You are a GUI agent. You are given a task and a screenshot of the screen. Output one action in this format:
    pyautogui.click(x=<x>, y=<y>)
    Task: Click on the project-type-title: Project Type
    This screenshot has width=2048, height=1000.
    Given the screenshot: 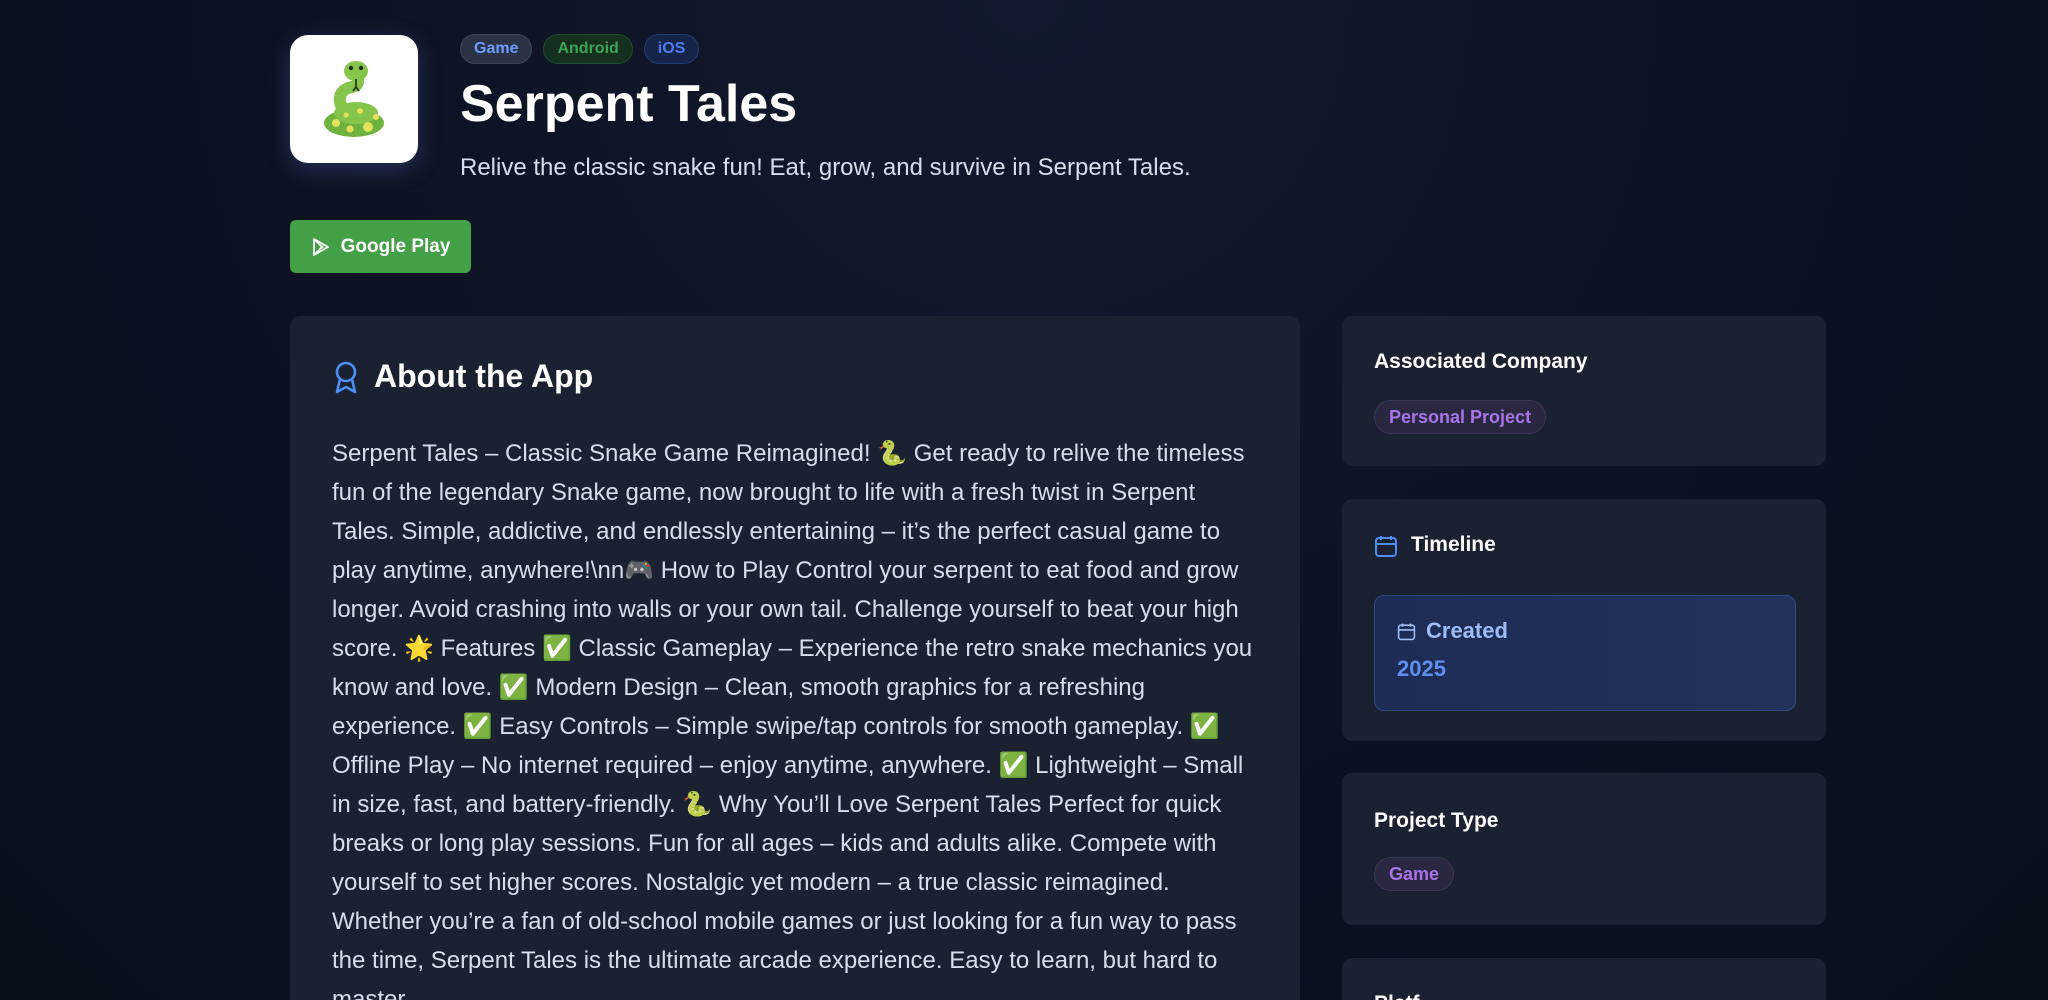 What is the action you would take?
    pyautogui.click(x=1436, y=820)
    